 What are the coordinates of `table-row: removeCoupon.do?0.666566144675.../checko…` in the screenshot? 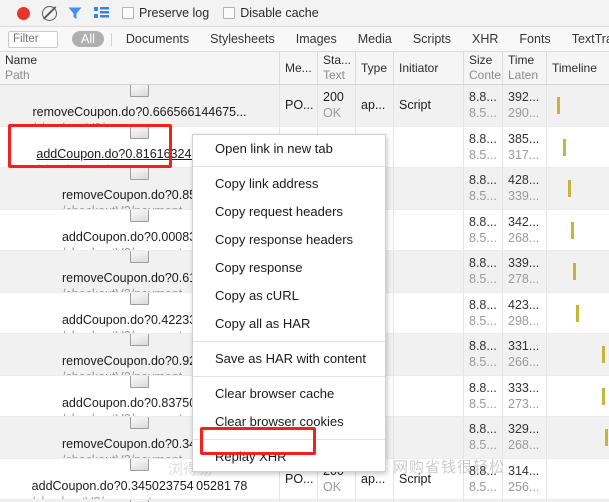 It's located at (304, 106).